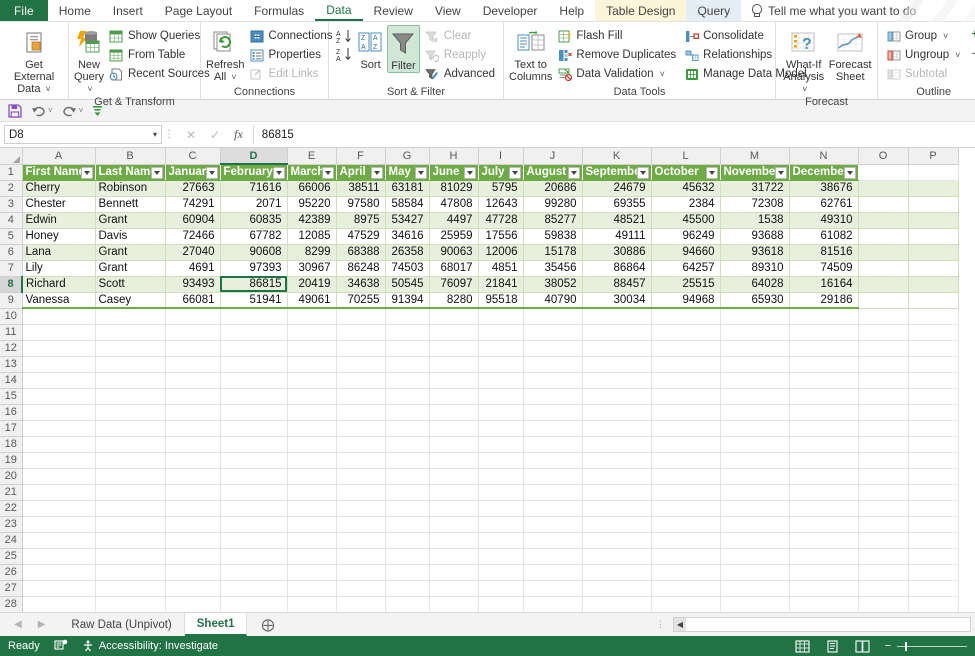 The image size is (975, 656). Describe the element at coordinates (11, 364) in the screenshot. I see `row-header-13: 13` at that location.